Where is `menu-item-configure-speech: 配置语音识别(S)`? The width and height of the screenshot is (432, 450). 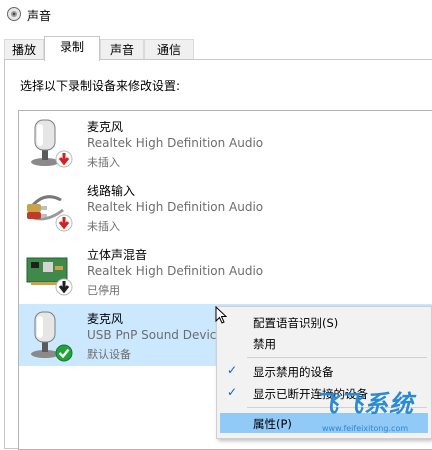 menu-item-configure-speech: 配置语音识别(S) is located at coordinates (295, 323).